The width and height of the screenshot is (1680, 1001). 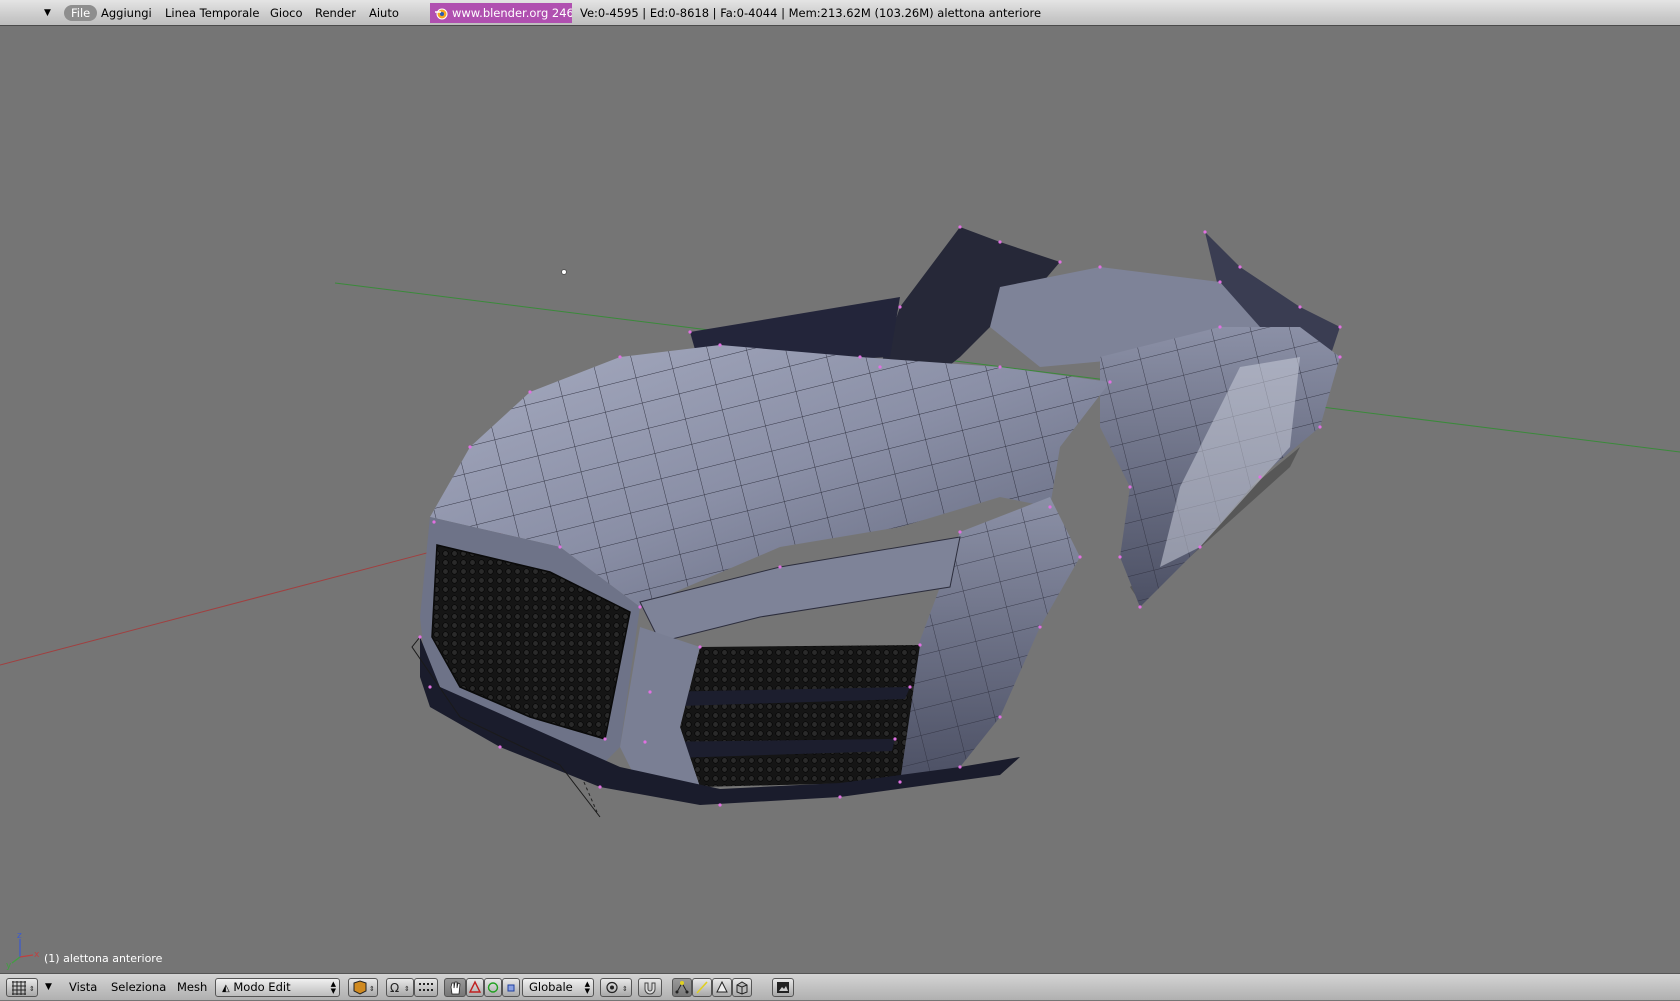 I want to click on snap-button, so click(x=650, y=987).